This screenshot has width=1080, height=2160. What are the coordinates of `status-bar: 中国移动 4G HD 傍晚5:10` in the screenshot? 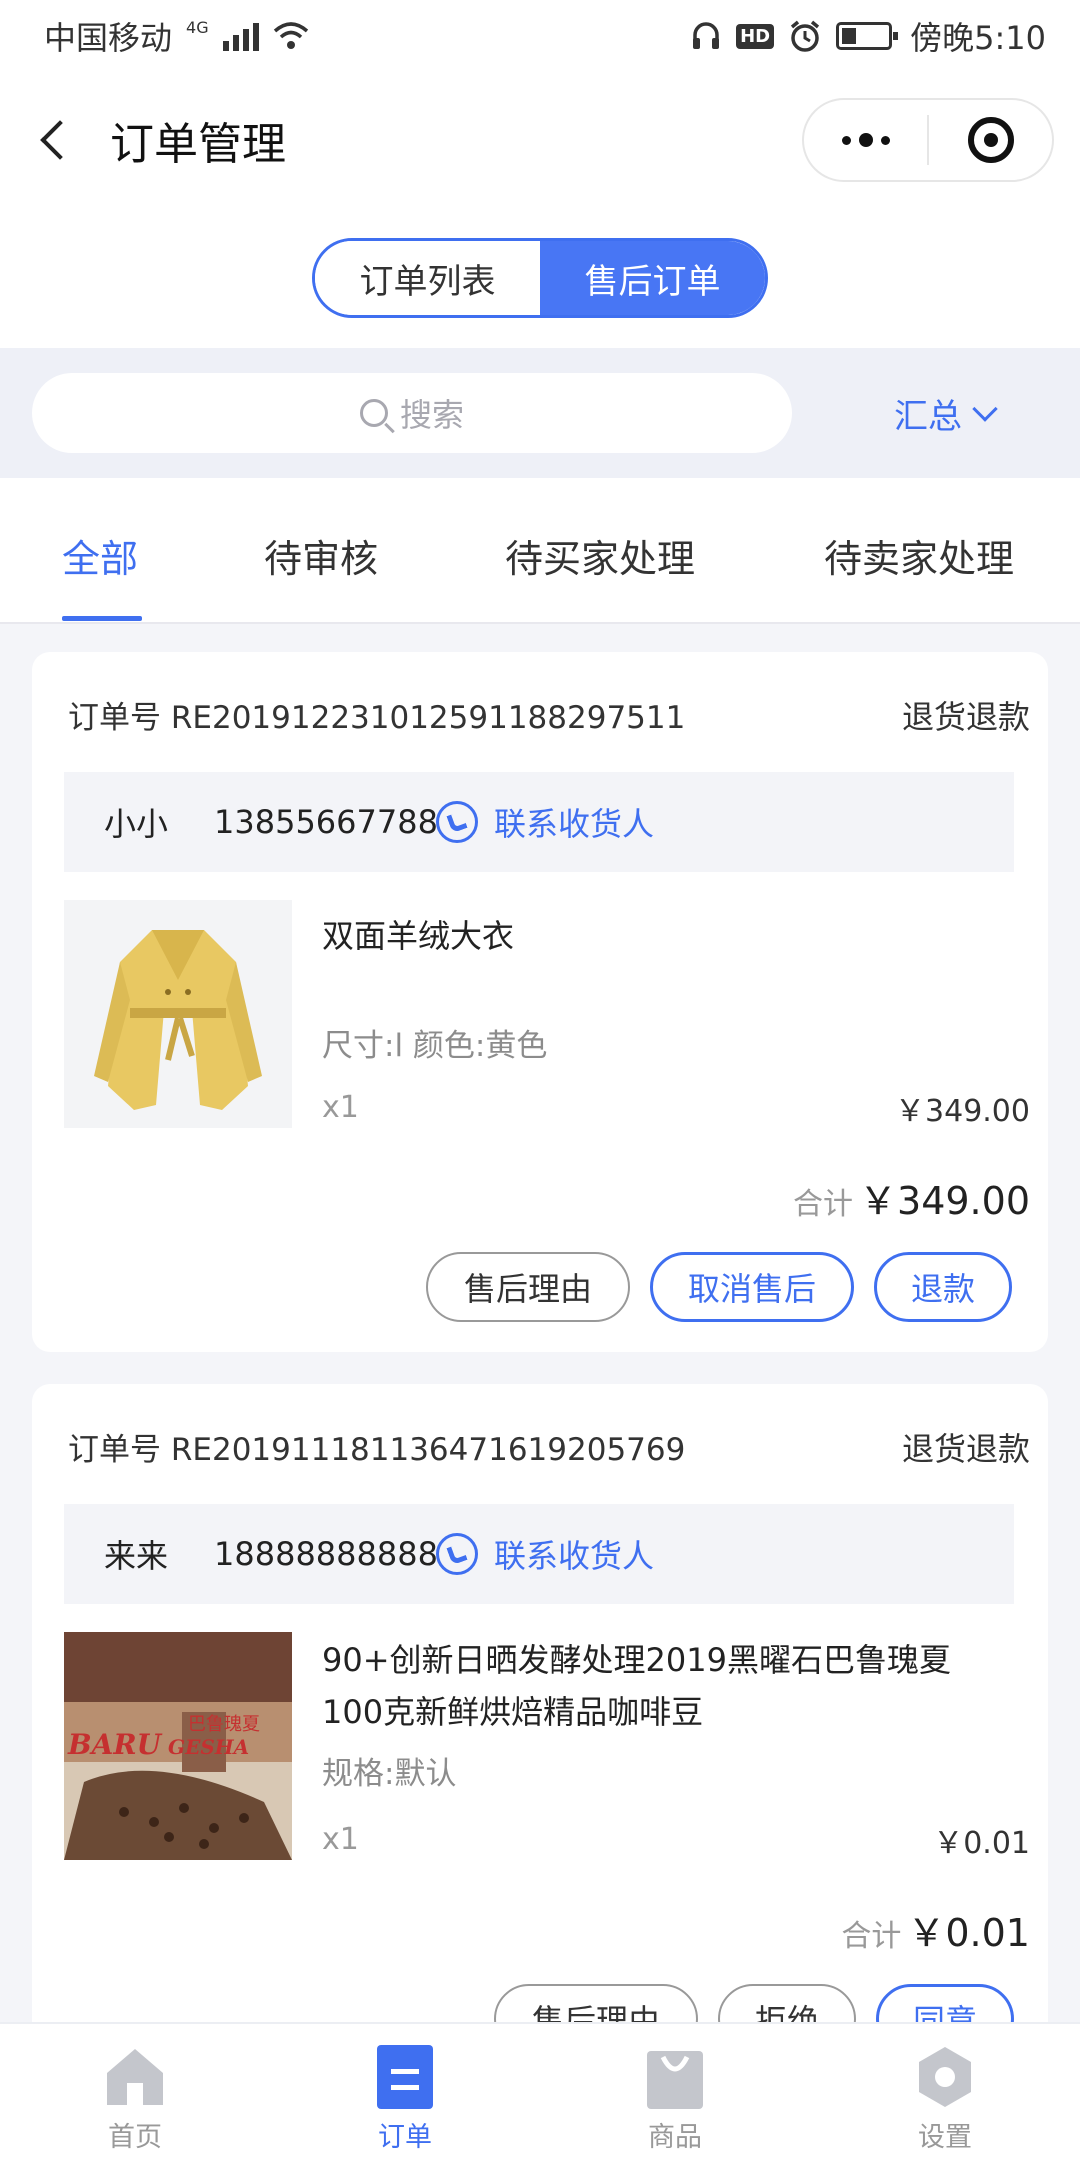 It's located at (540, 36).